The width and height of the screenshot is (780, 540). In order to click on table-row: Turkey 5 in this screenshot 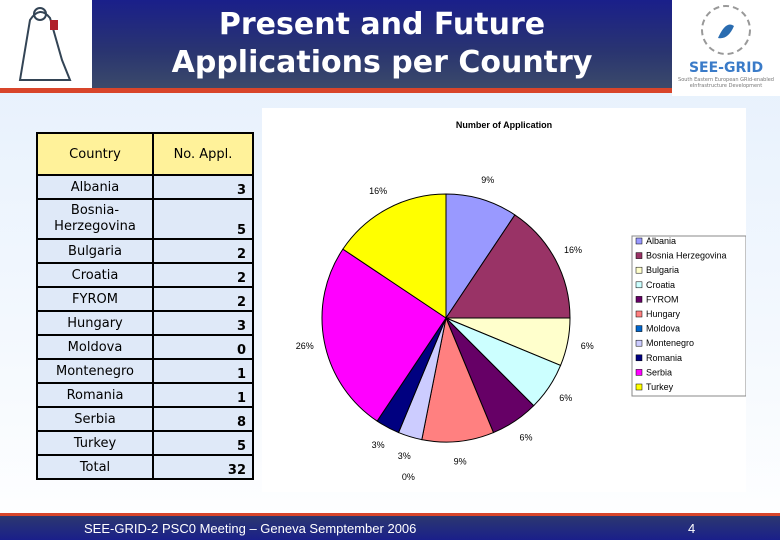, I will do `click(145, 443)`.